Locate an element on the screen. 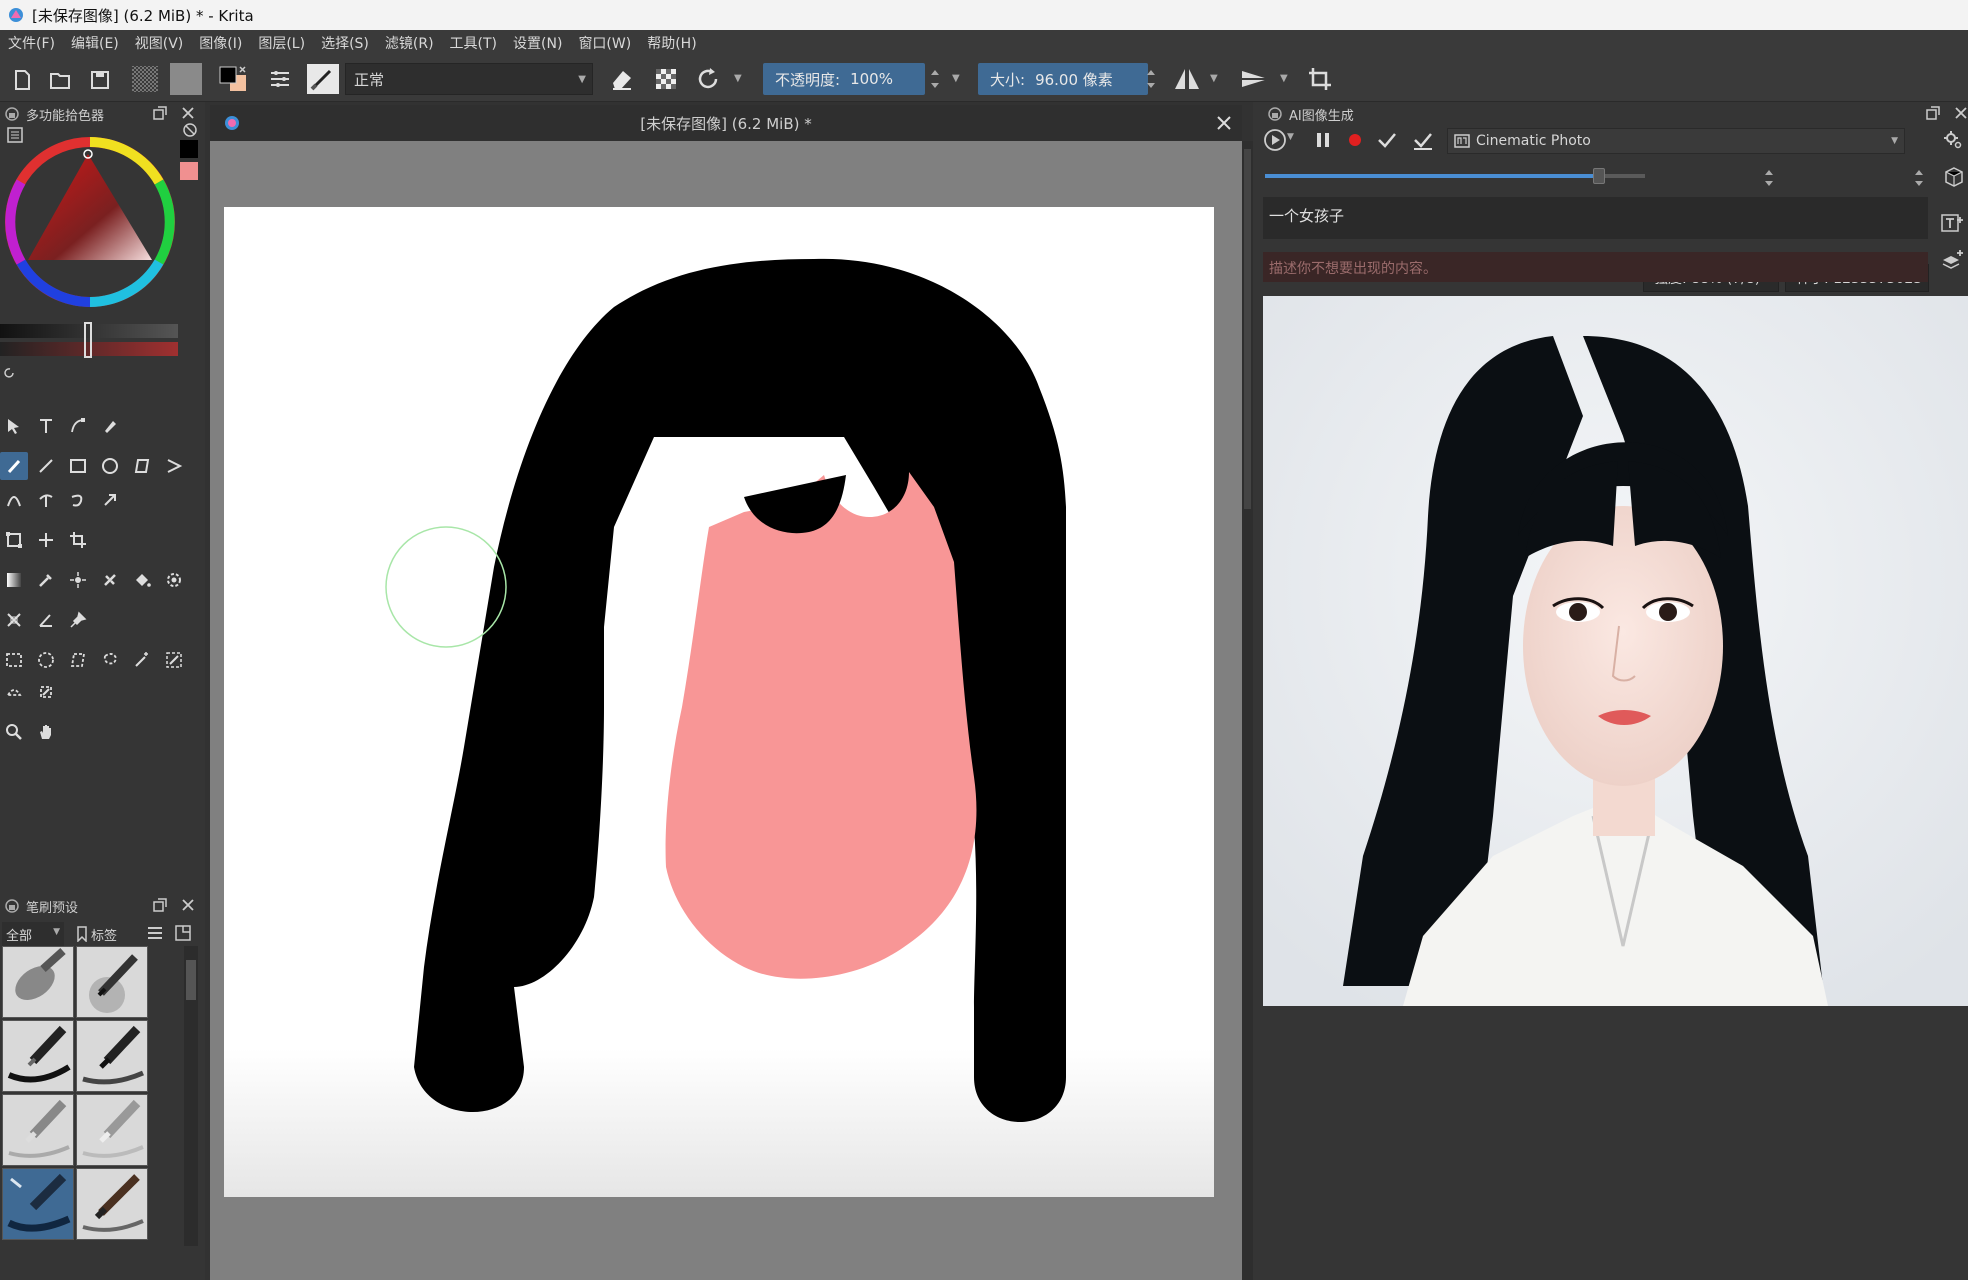 This screenshot has width=1968, height=1280. background-color-swatch is located at coordinates (189, 171).